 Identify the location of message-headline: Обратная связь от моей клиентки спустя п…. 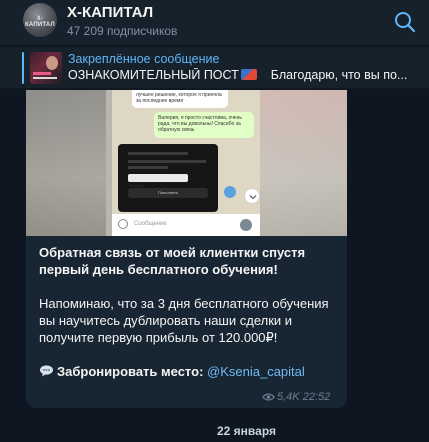
(172, 261).